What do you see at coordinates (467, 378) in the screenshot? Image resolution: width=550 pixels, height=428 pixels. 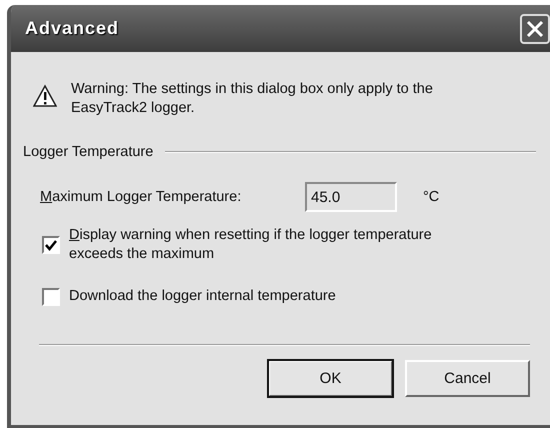 I see `dialog-button: Cancel` at bounding box center [467, 378].